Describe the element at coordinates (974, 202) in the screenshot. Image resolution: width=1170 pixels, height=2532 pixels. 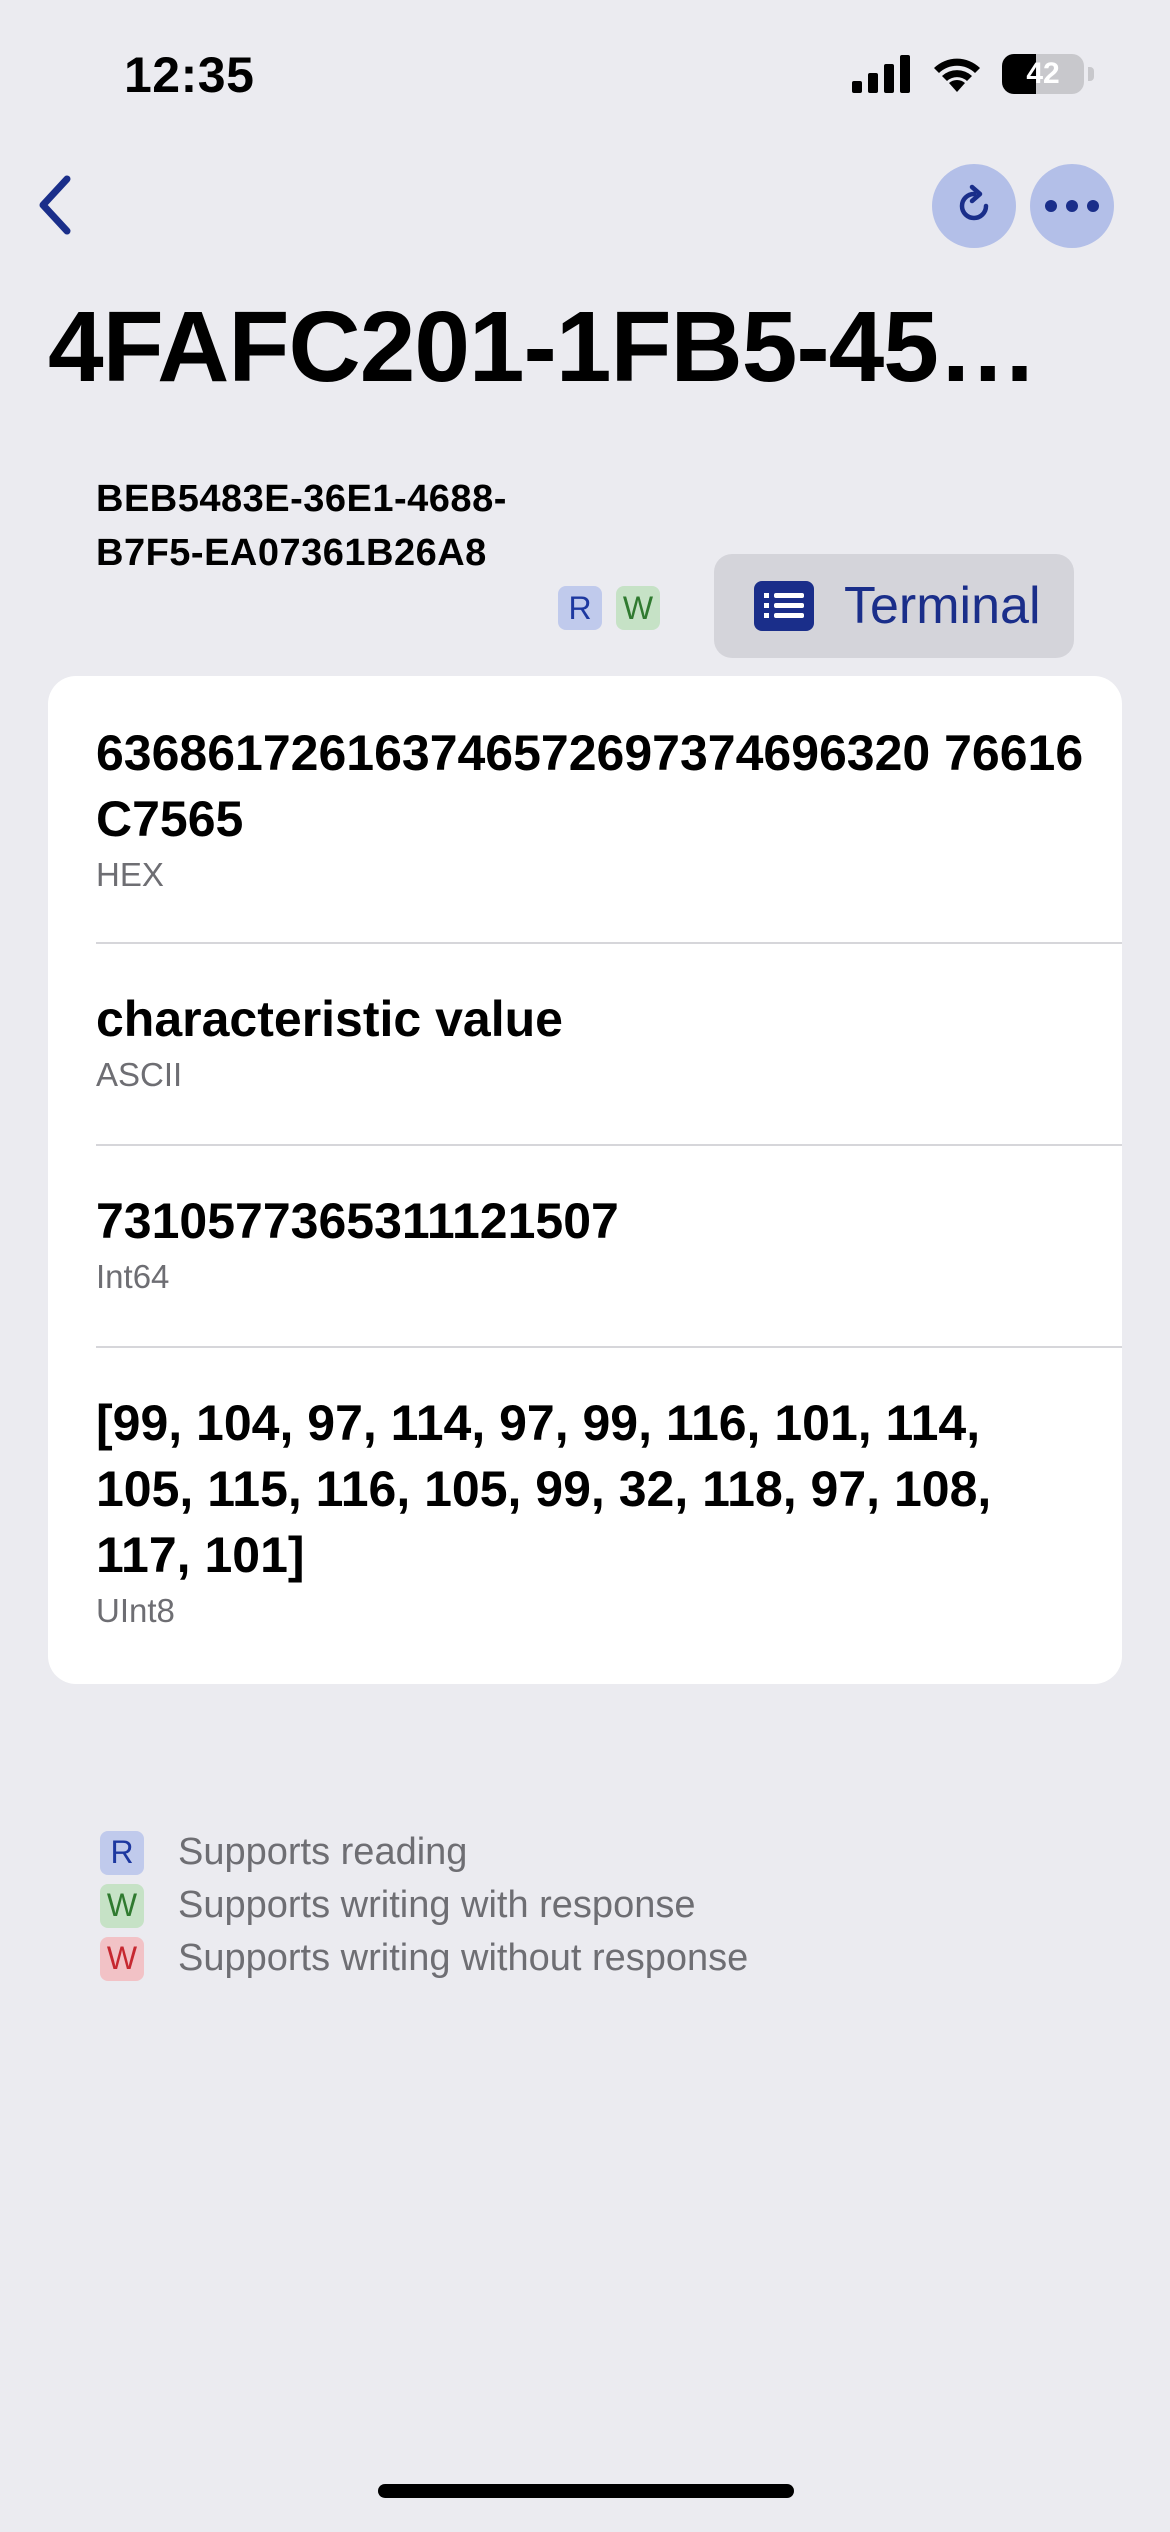
I see `refresh-icon` at that location.